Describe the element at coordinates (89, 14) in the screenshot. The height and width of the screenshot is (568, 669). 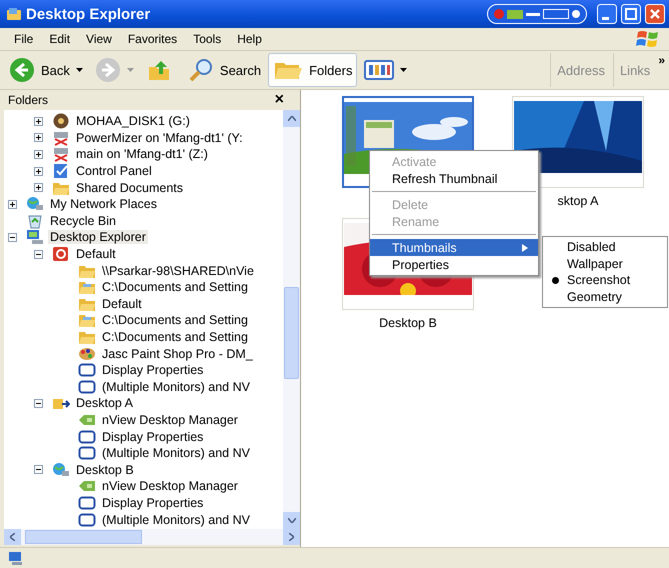
I see `window-title: Desktop Explorer` at that location.